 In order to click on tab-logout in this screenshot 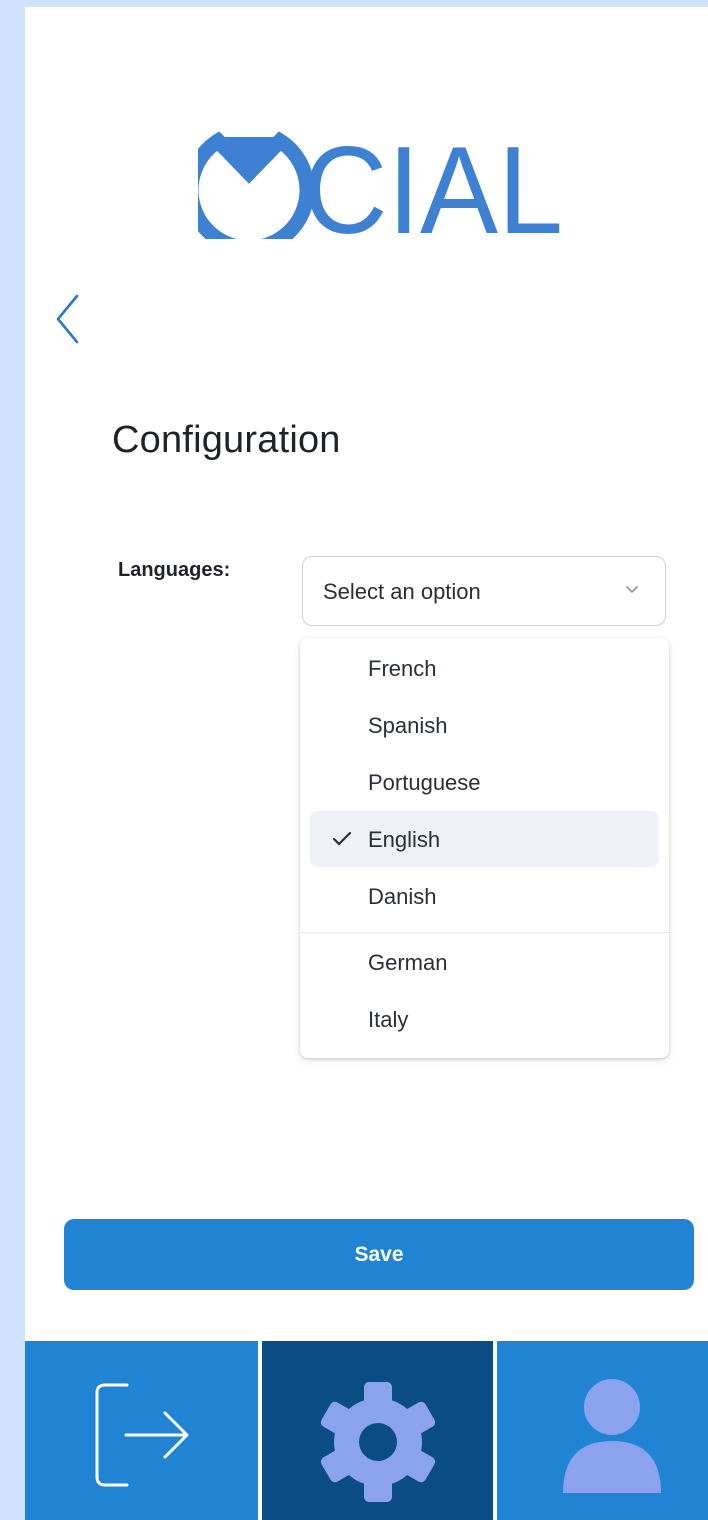, I will do `click(141, 1430)`.